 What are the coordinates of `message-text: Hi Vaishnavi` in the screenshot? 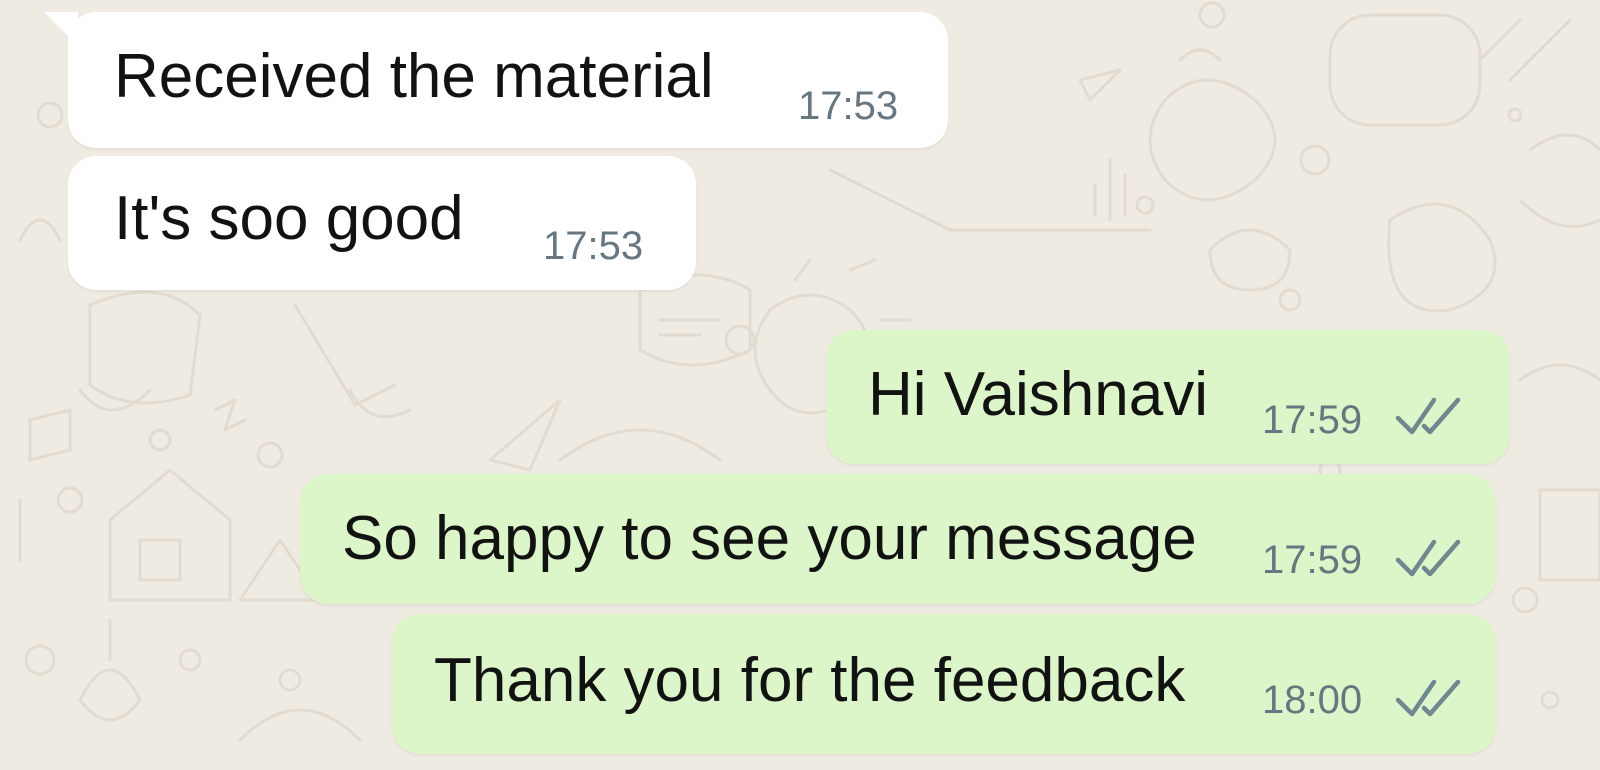 It's located at (1038, 394).